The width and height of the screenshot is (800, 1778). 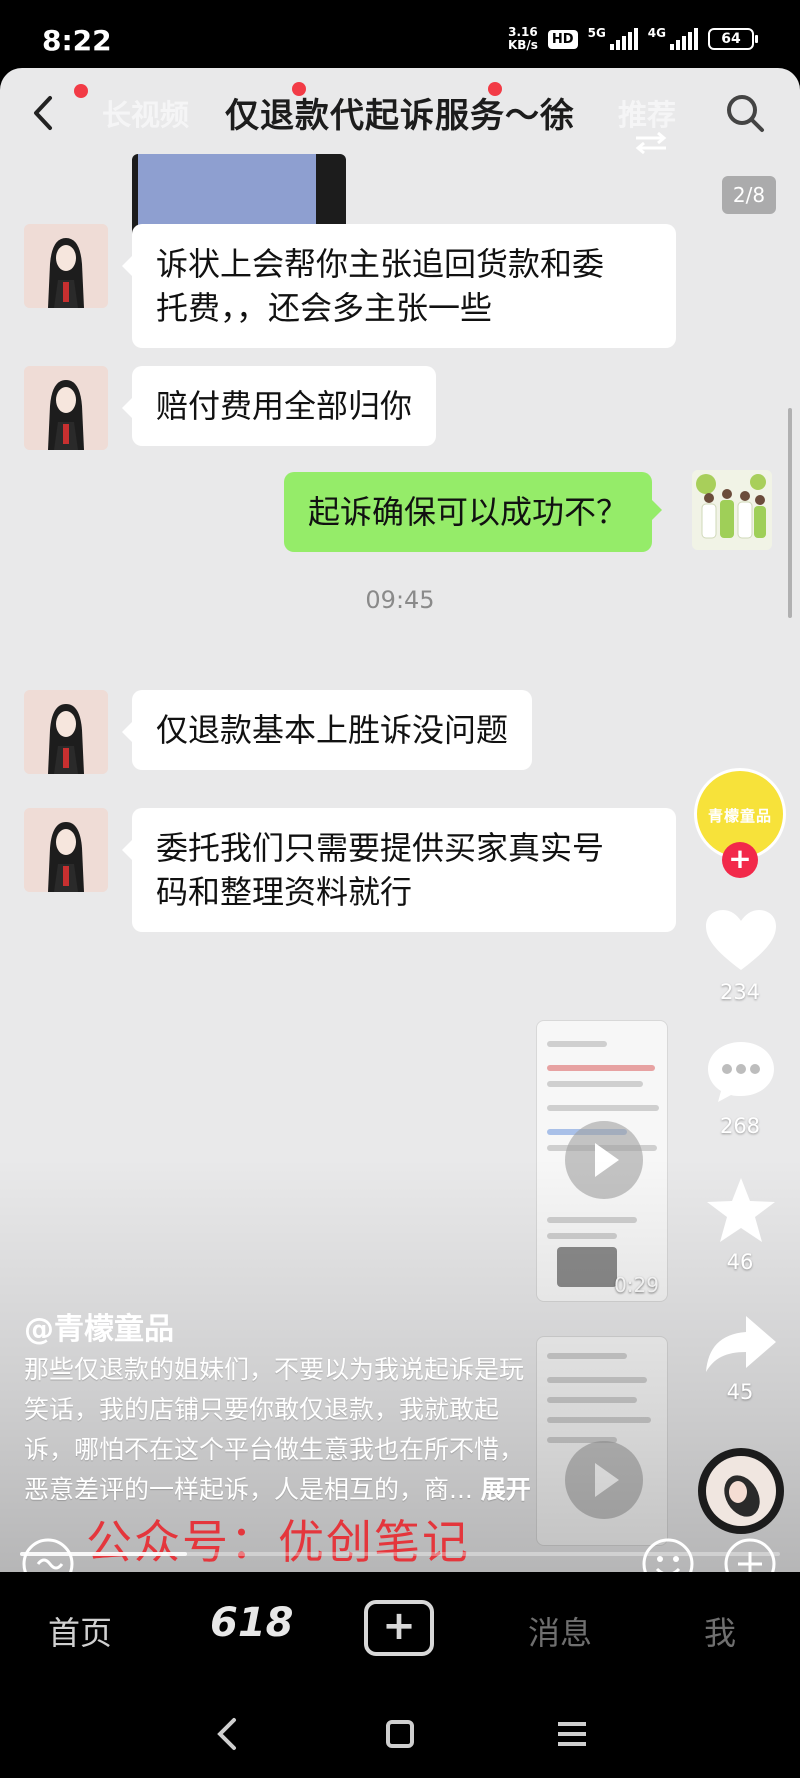 I want to click on chat-bubble-incoming: 委托我们只需要提供买家真实号 码和整理资料就行, so click(x=399, y=870).